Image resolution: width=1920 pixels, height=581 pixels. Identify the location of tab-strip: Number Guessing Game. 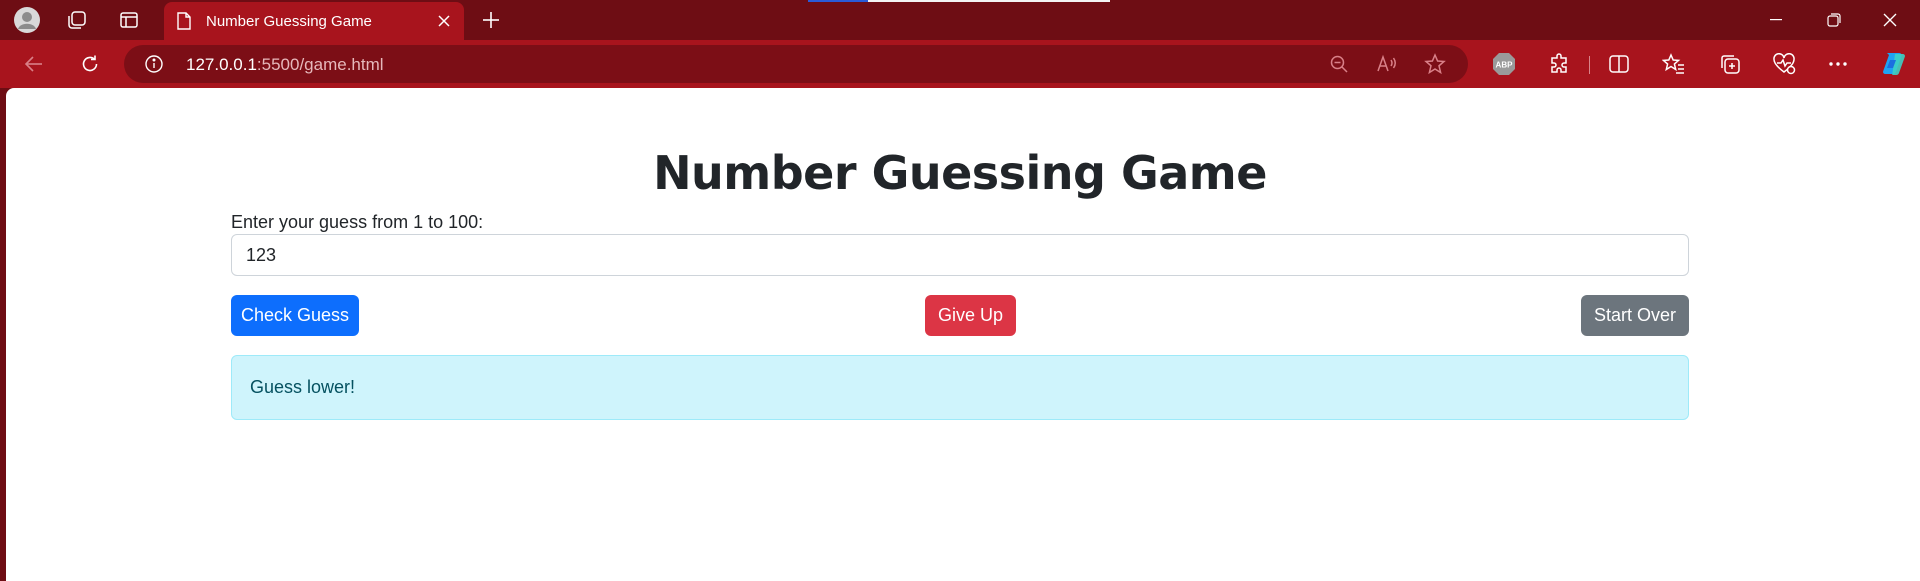
(960, 20).